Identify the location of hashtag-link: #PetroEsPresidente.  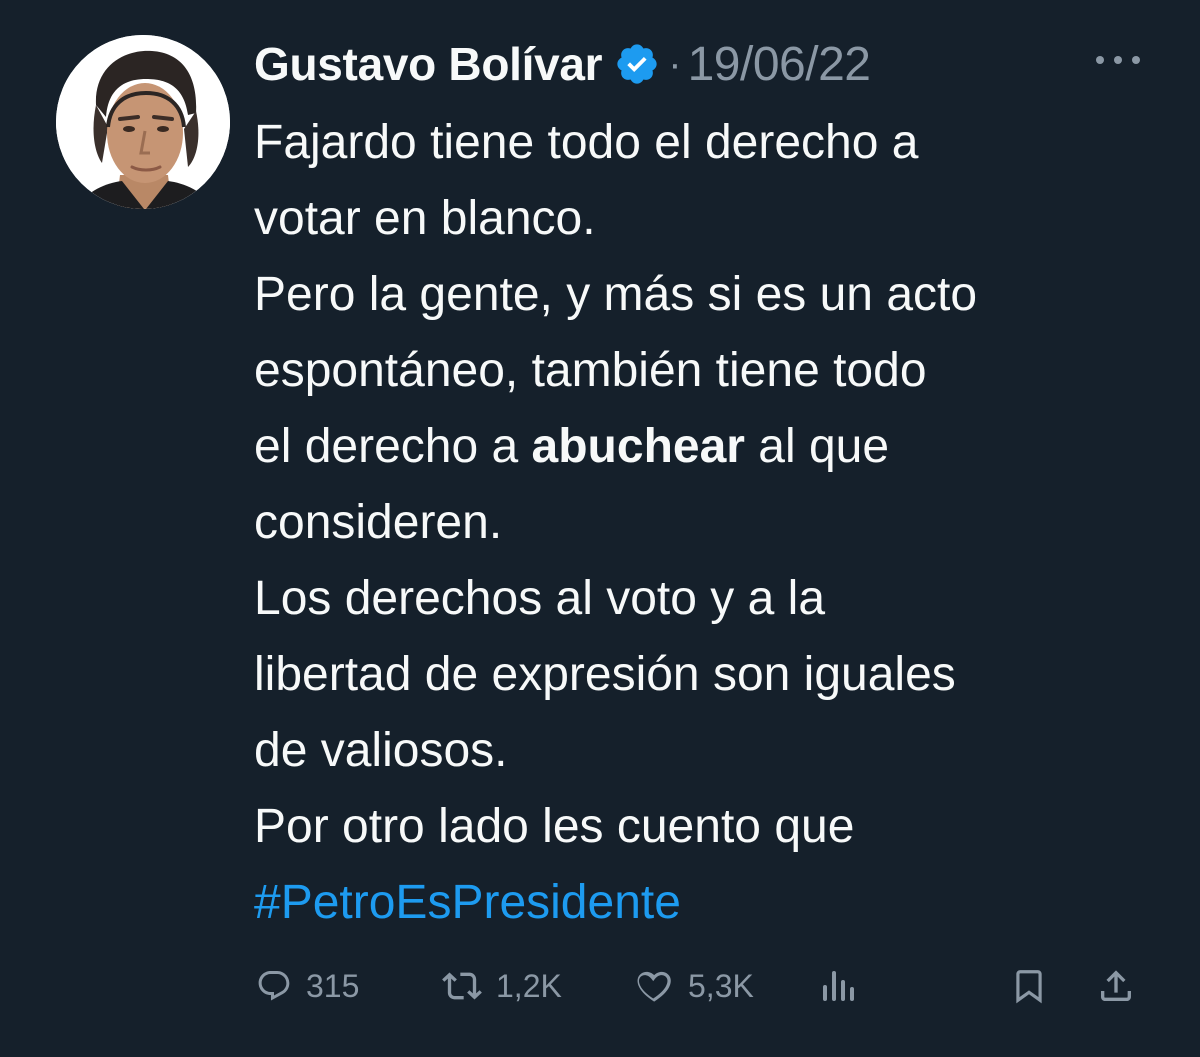
(467, 902).